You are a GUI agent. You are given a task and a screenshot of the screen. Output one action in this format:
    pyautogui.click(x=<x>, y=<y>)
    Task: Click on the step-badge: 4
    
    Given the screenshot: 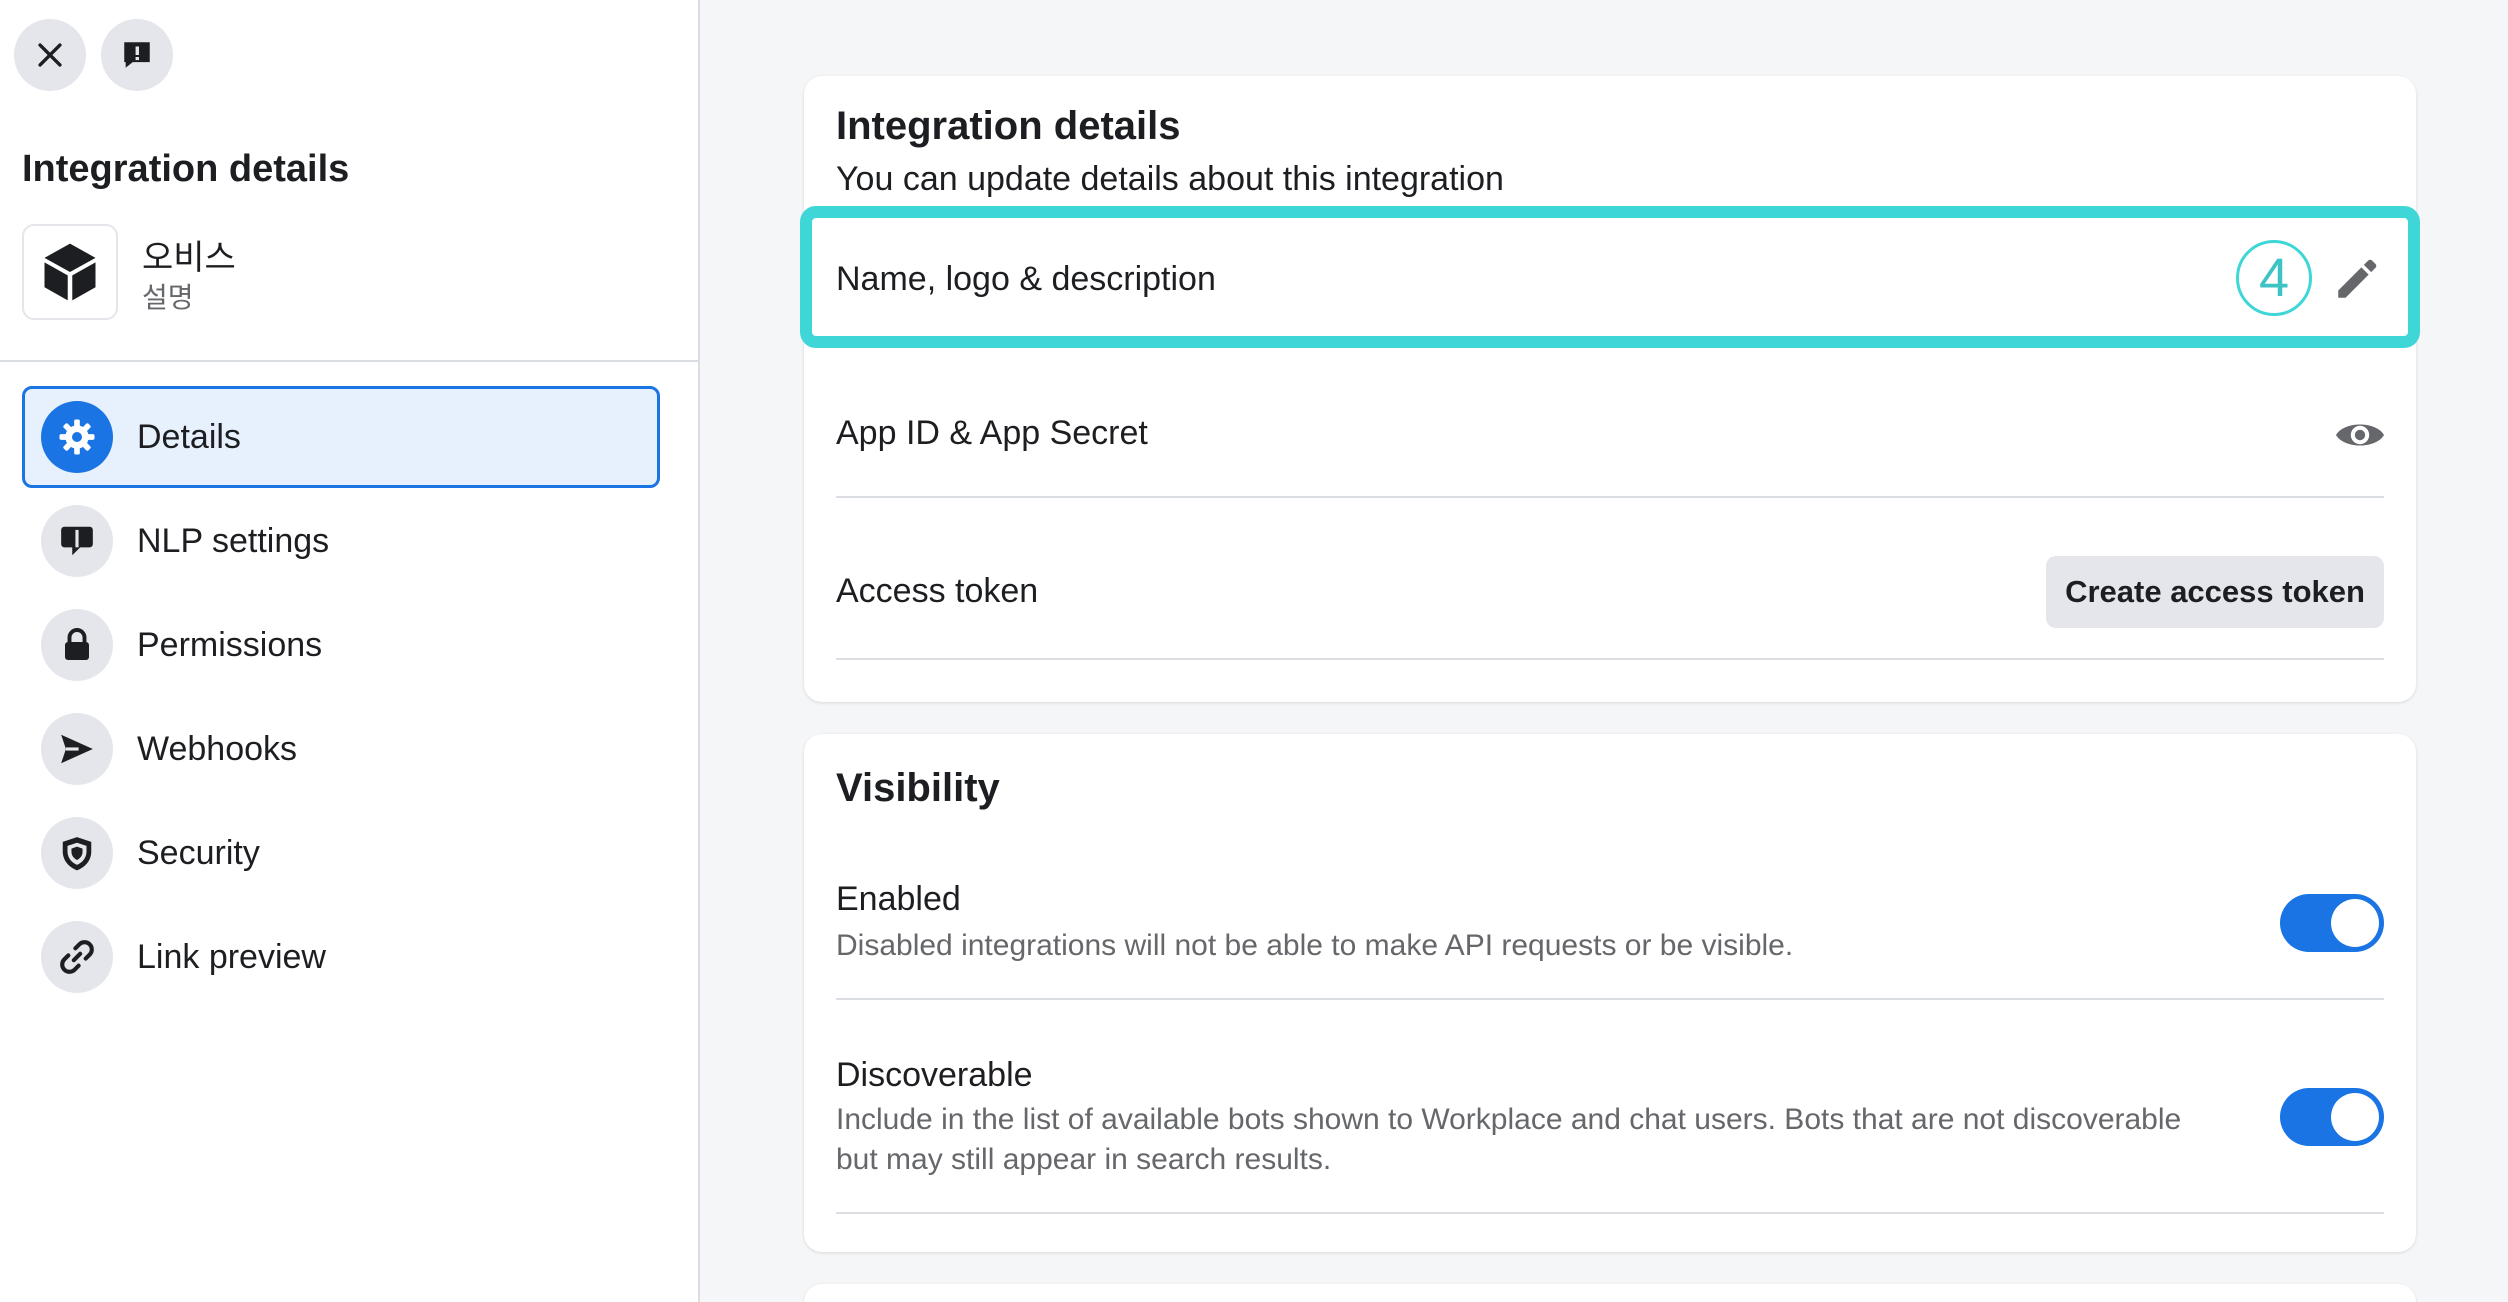 What is the action you would take?
    pyautogui.click(x=2274, y=278)
    